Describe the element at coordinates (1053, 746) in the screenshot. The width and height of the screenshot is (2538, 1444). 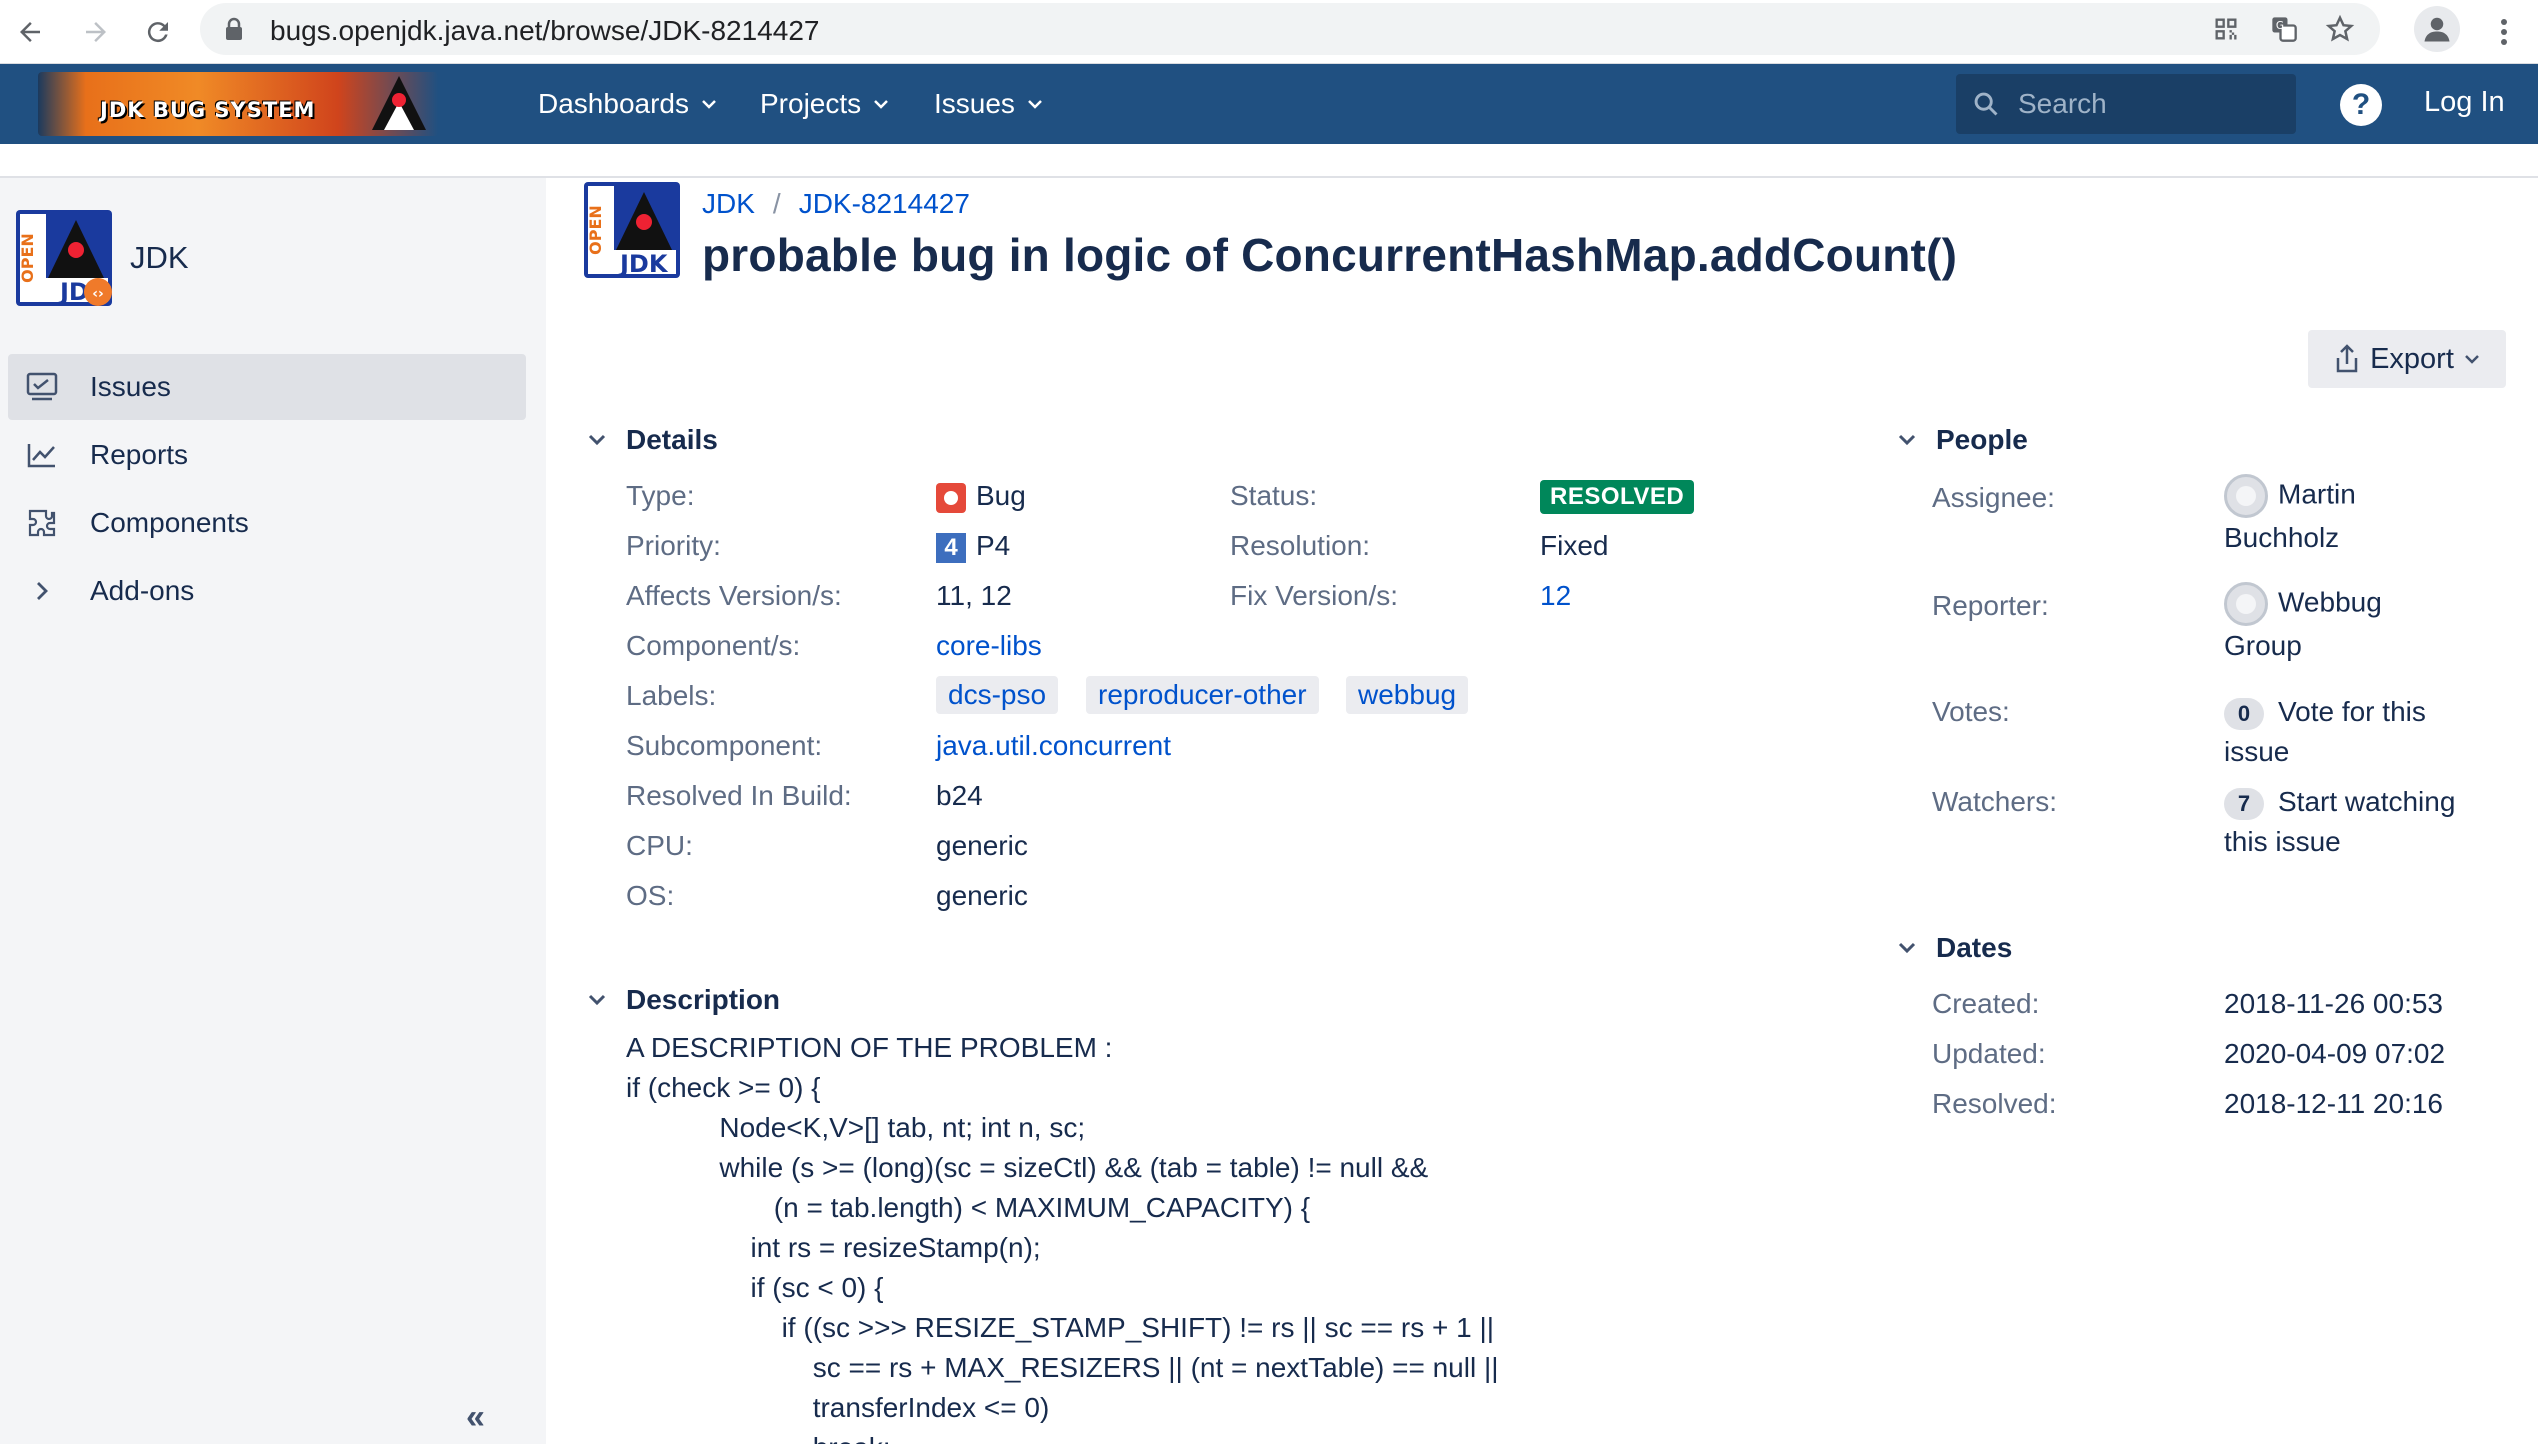
I see `subcomponent-link: java.util.concurrent` at that location.